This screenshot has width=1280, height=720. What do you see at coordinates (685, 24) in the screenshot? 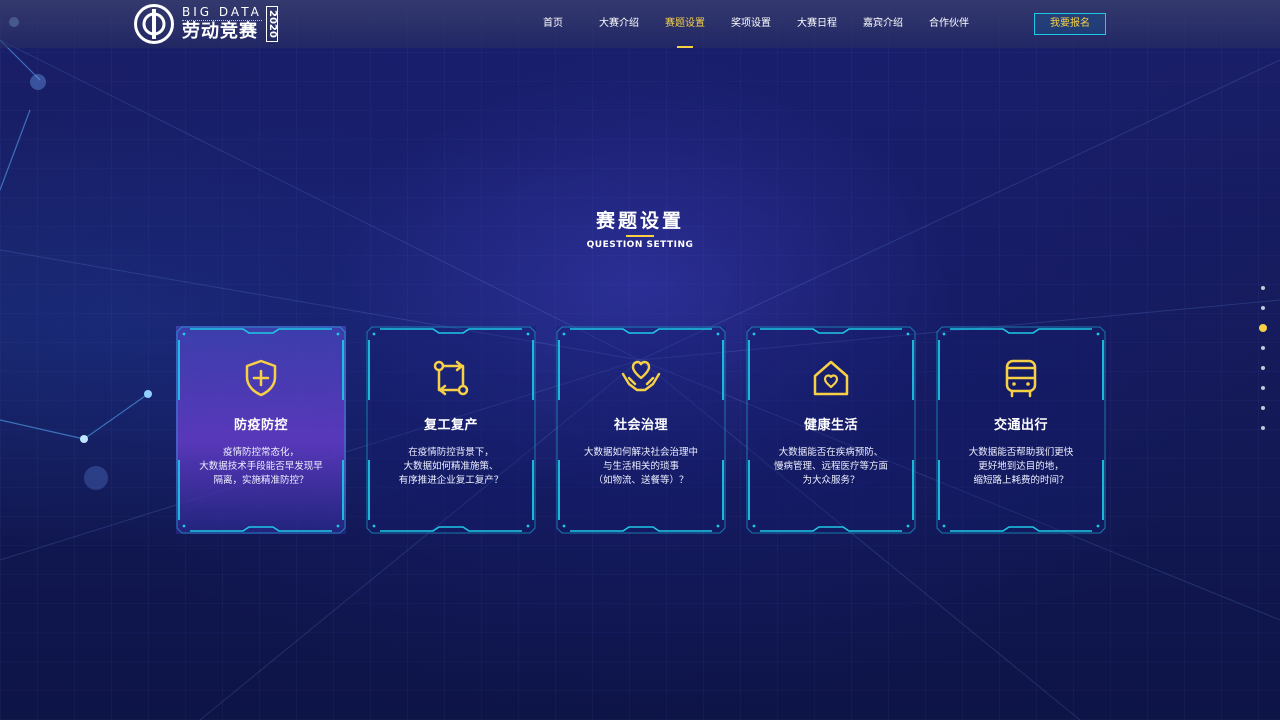
I see `nav-item-question-setting: 赛题设置` at bounding box center [685, 24].